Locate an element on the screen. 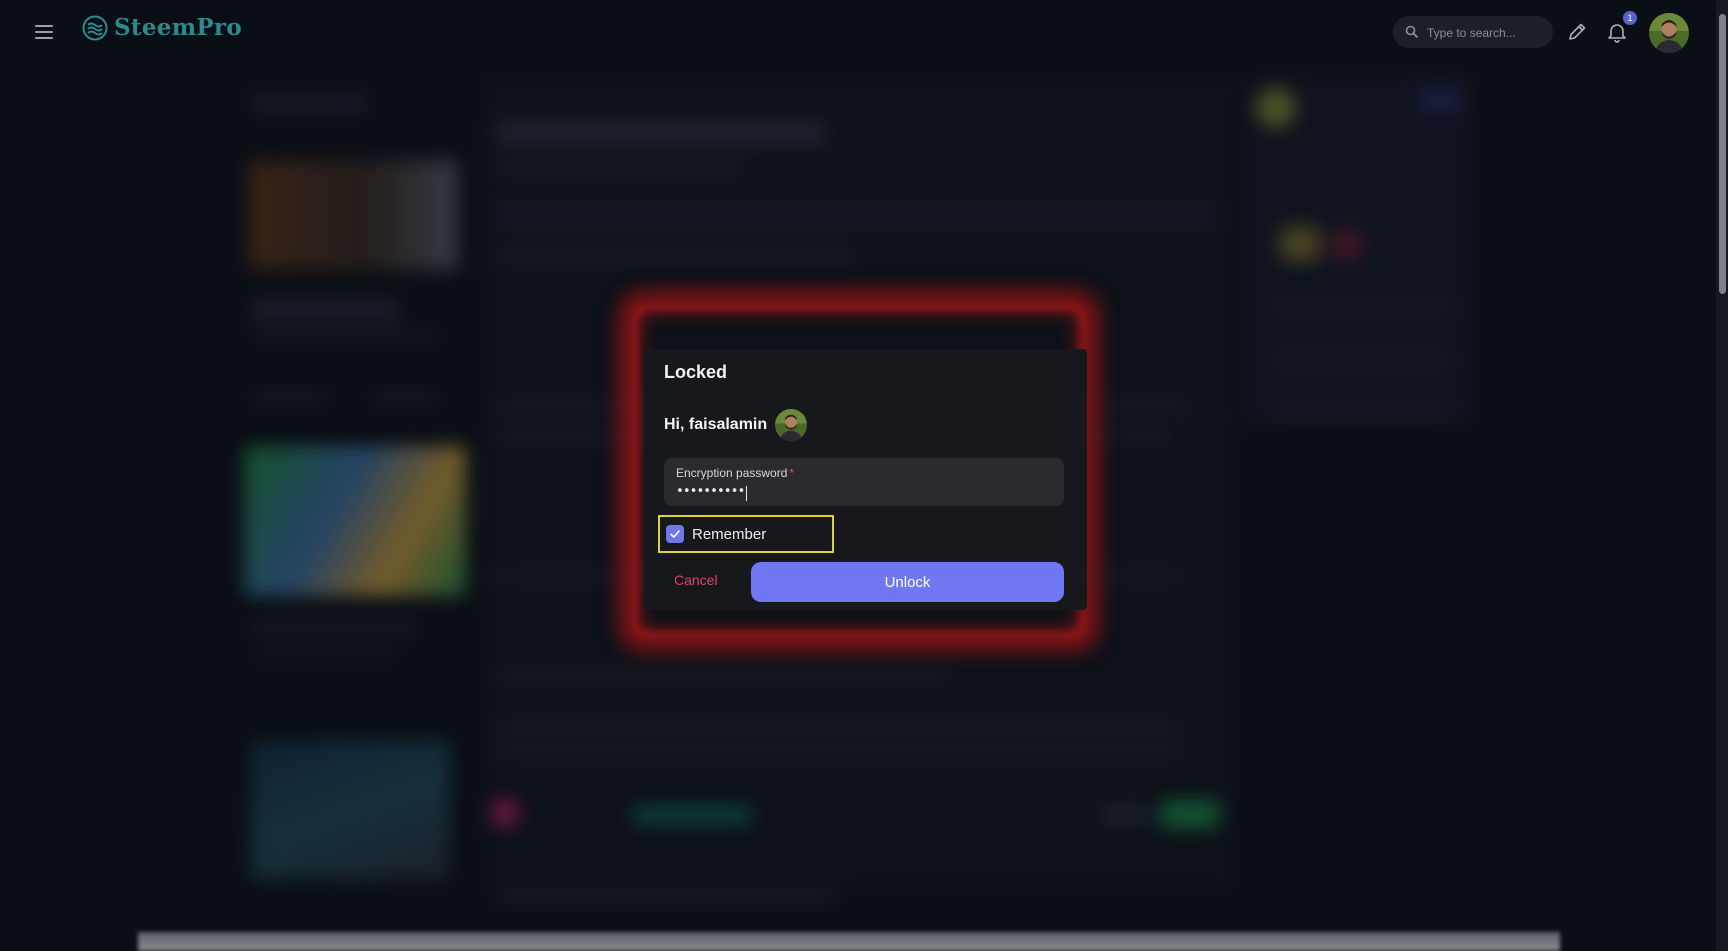 This screenshot has width=1728, height=951. logo: SteemPro is located at coordinates (162, 27).